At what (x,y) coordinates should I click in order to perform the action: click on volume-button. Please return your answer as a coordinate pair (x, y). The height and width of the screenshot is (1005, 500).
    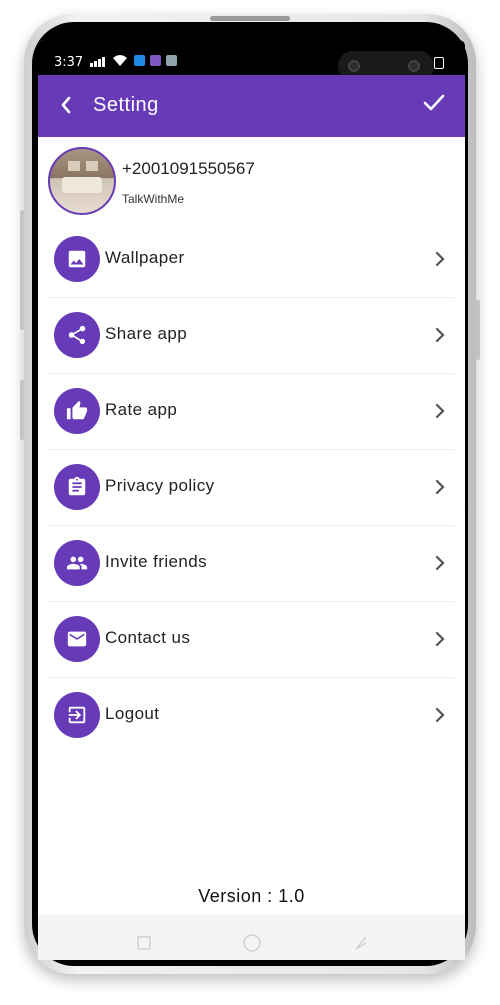
    Looking at the image, I should click on (22, 270).